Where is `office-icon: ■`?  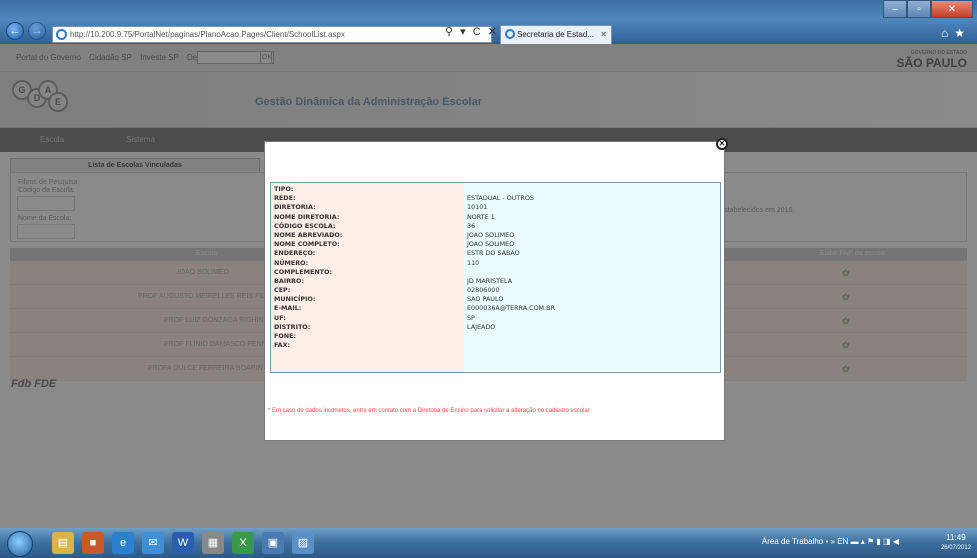
office-icon: ■ is located at coordinates (93, 543).